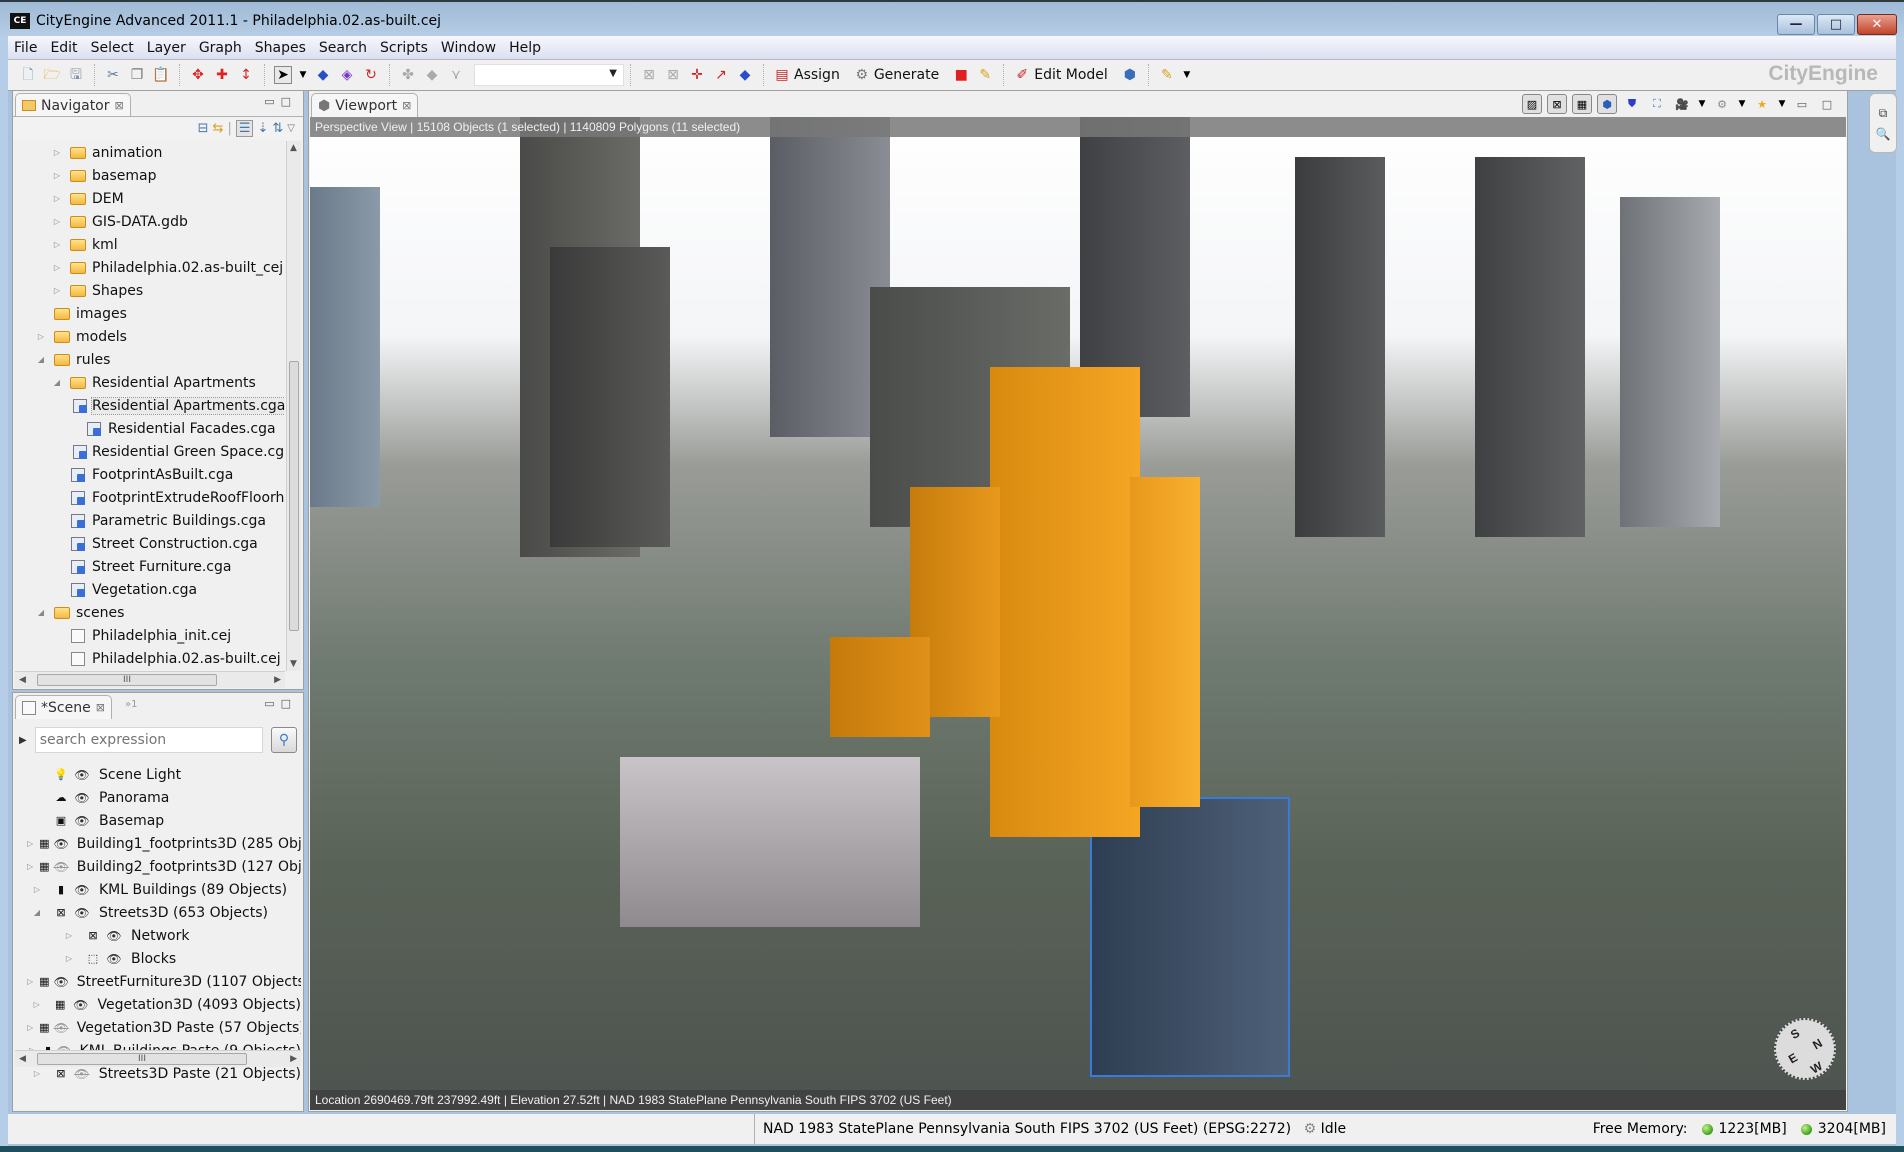  What do you see at coordinates (246, 75) in the screenshot?
I see `move-vertical-icon: ↕` at bounding box center [246, 75].